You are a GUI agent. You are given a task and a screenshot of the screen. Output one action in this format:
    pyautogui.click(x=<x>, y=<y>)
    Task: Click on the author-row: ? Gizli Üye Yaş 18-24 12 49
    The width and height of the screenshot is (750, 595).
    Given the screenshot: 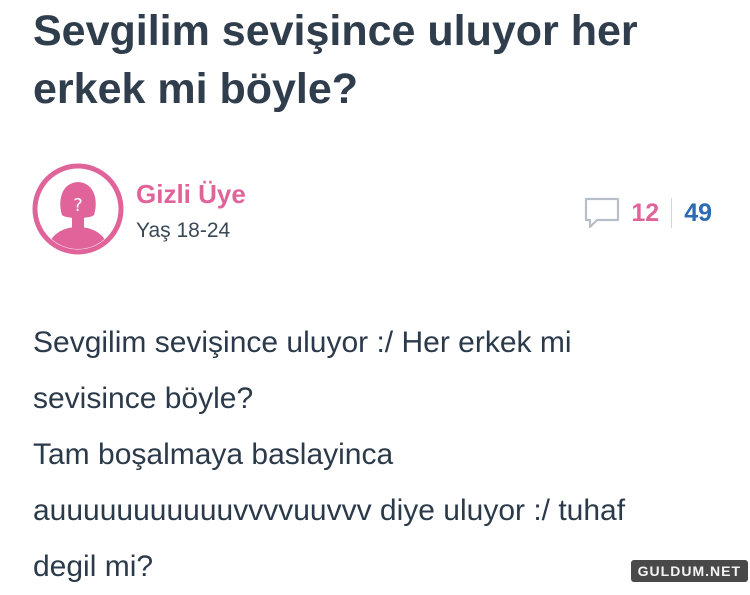 What is the action you would take?
    pyautogui.click(x=377, y=211)
    